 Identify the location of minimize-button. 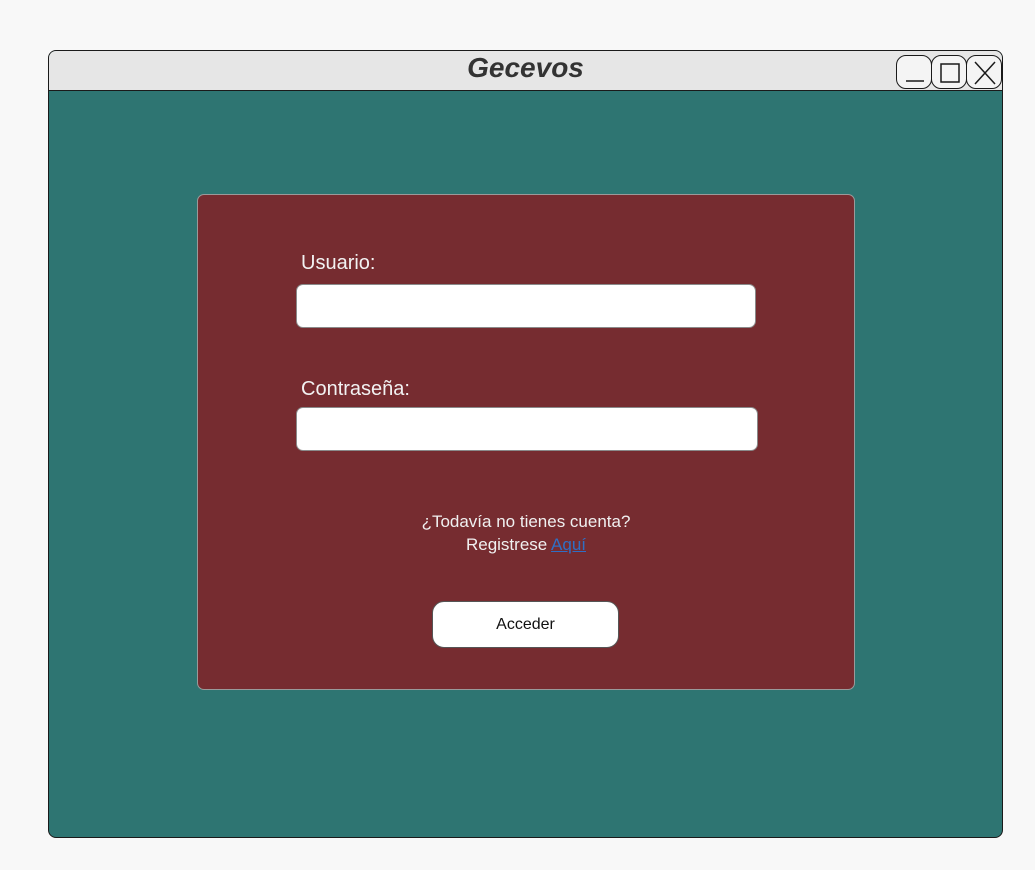
(914, 72).